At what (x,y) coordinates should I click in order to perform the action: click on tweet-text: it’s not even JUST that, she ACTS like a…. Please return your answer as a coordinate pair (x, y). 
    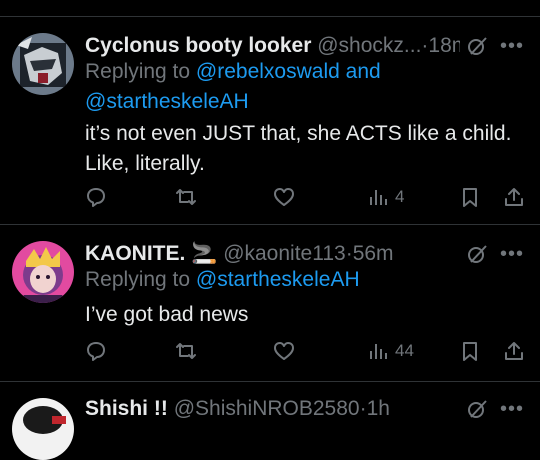
    Looking at the image, I should click on (303, 149).